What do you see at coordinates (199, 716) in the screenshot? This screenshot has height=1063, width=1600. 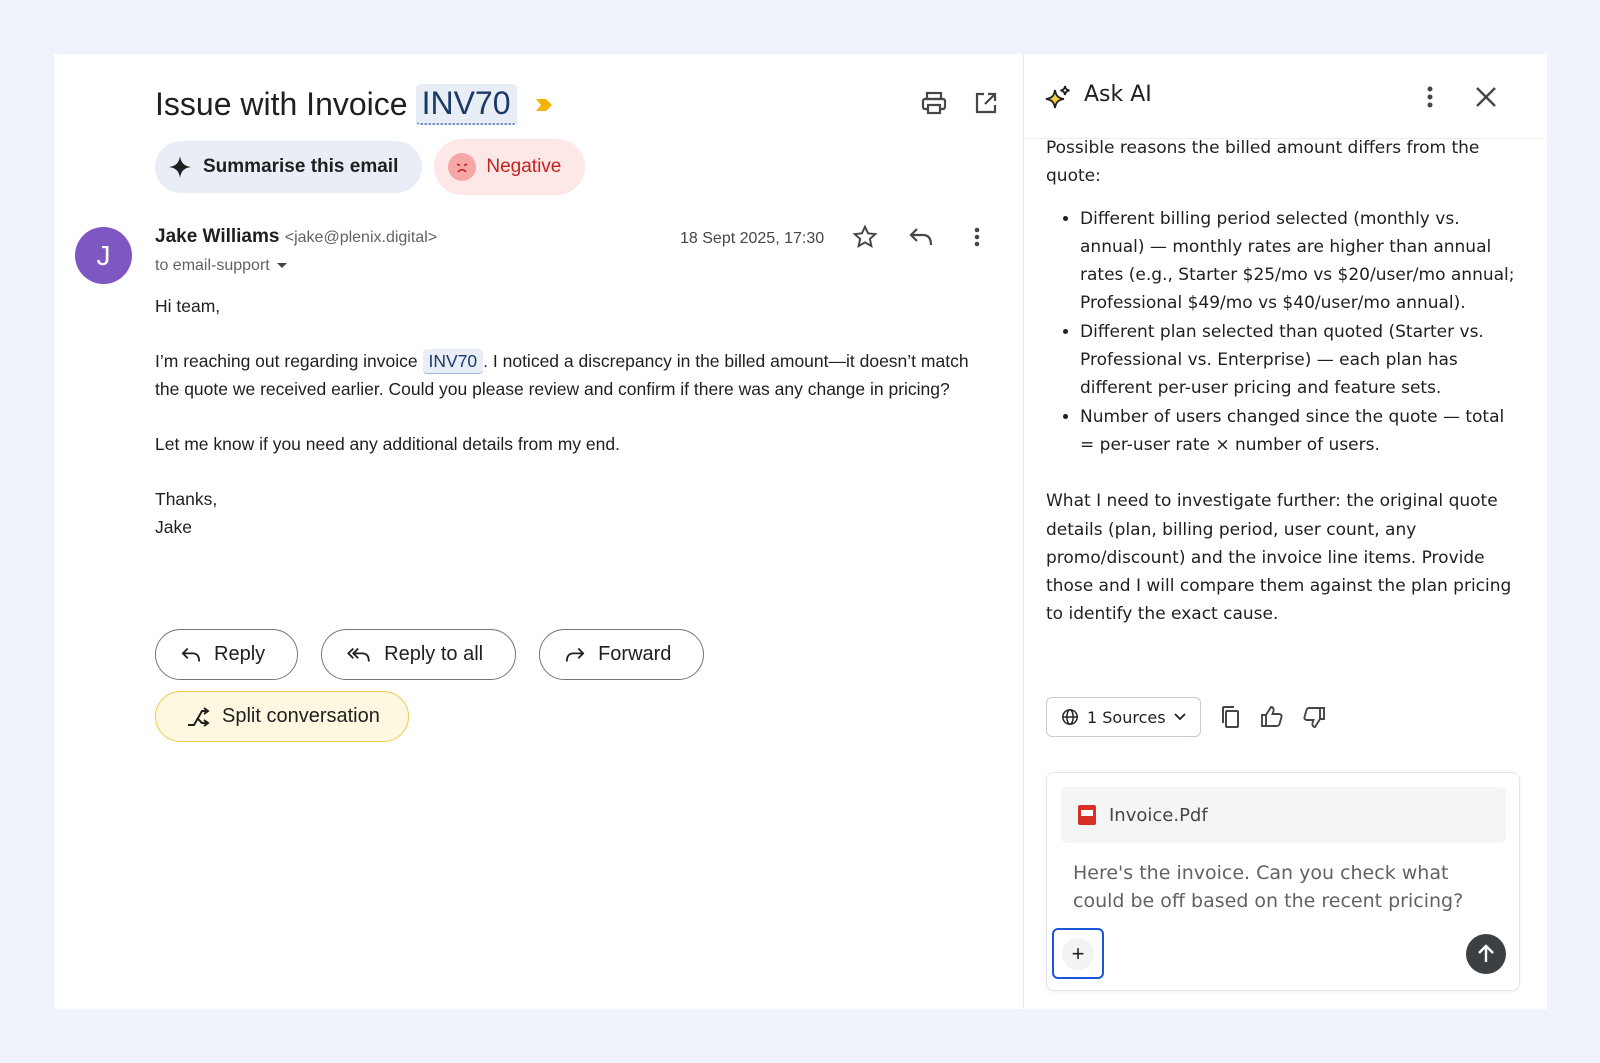 I see `split-icon` at bounding box center [199, 716].